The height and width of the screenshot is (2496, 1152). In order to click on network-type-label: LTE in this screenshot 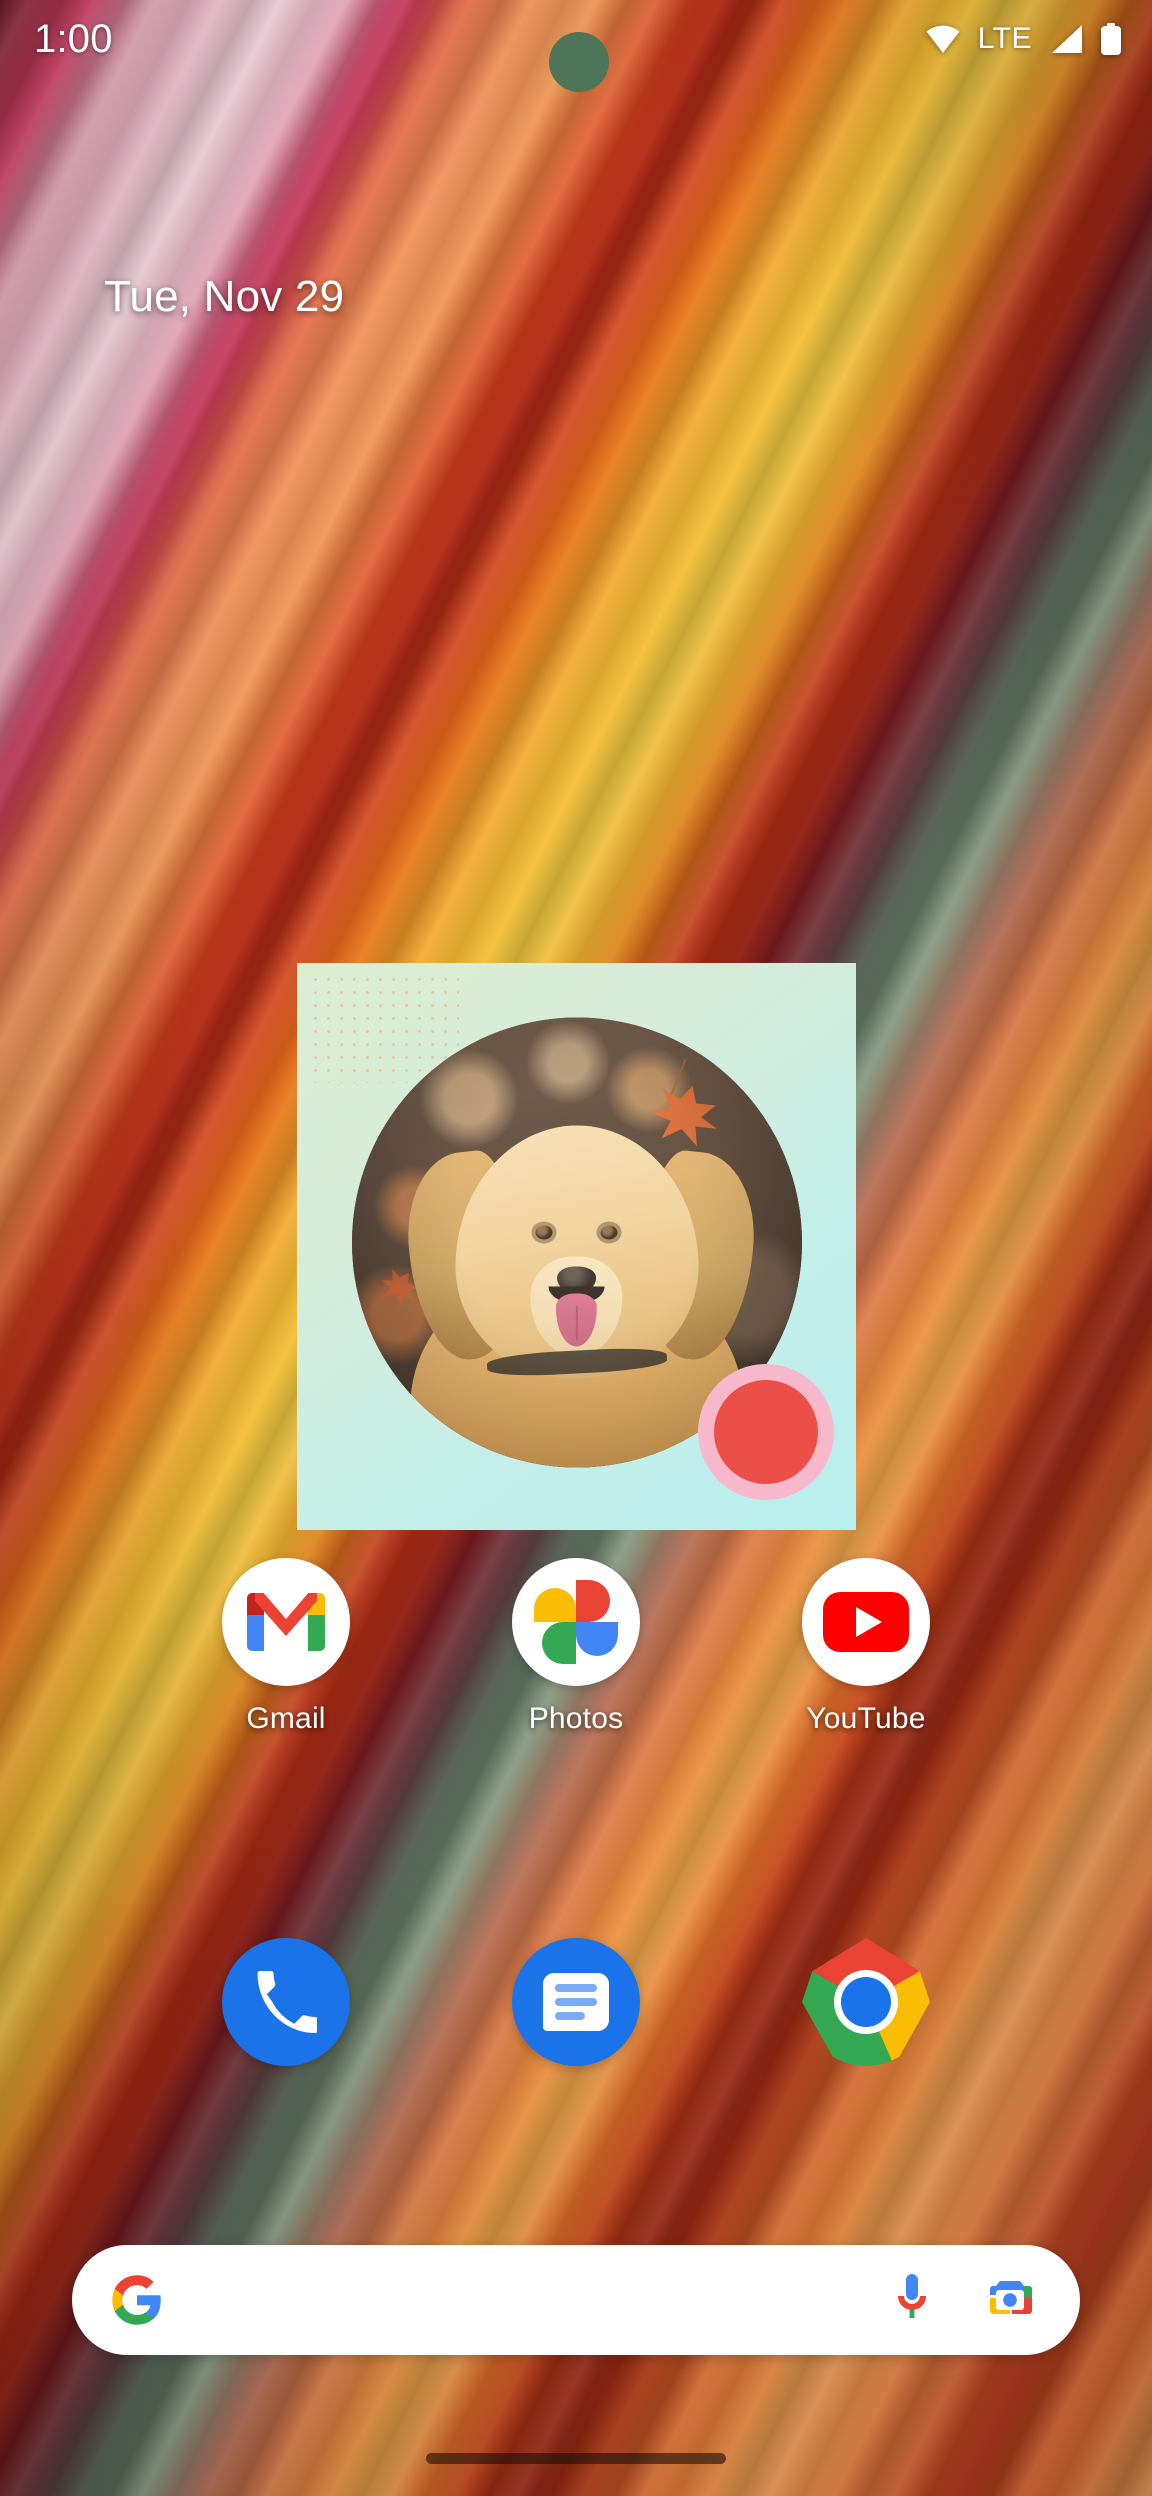, I will do `click(1004, 38)`.